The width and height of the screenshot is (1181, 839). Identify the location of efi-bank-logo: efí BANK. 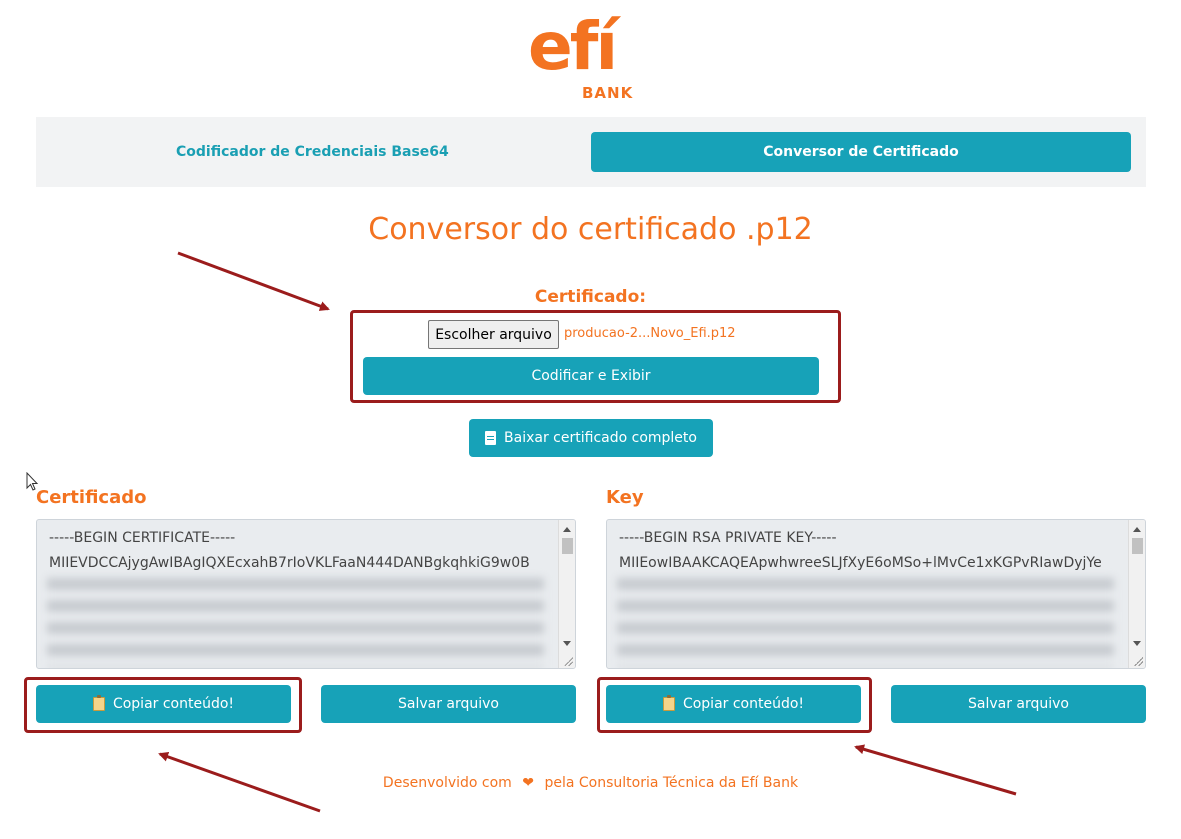
(590, 53).